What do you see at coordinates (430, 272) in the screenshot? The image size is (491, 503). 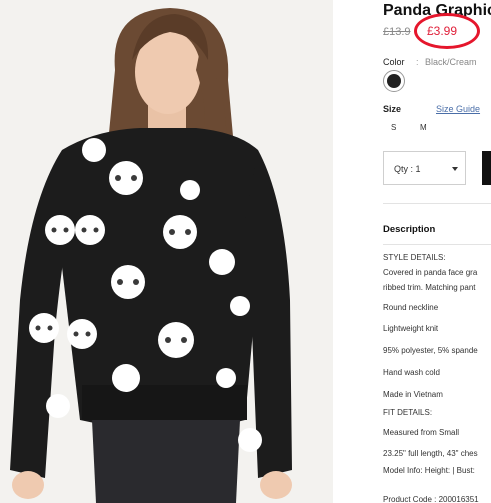 I see `description-line: Covered in panda face gra` at bounding box center [430, 272].